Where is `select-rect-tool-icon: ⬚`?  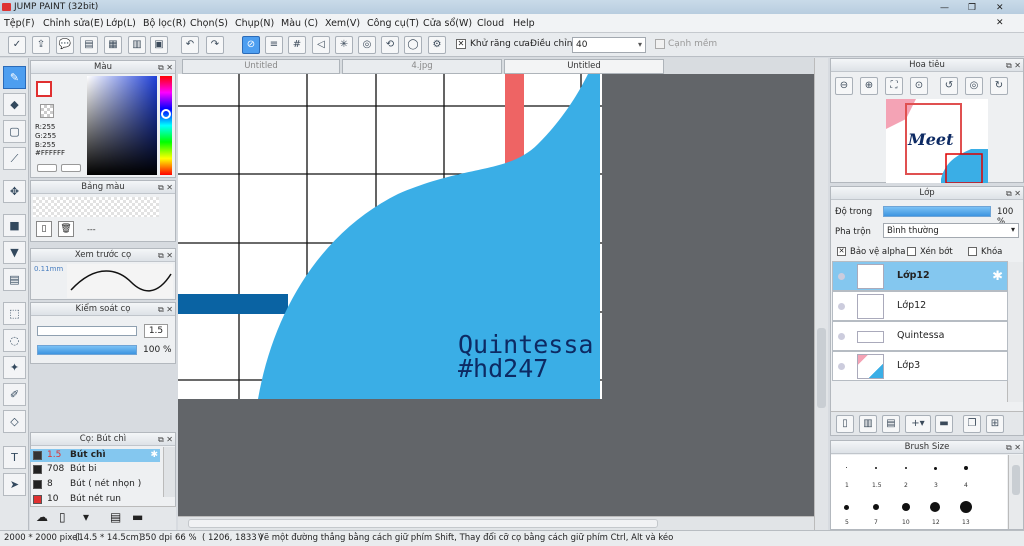 select-rect-tool-icon: ⬚ is located at coordinates (14, 313).